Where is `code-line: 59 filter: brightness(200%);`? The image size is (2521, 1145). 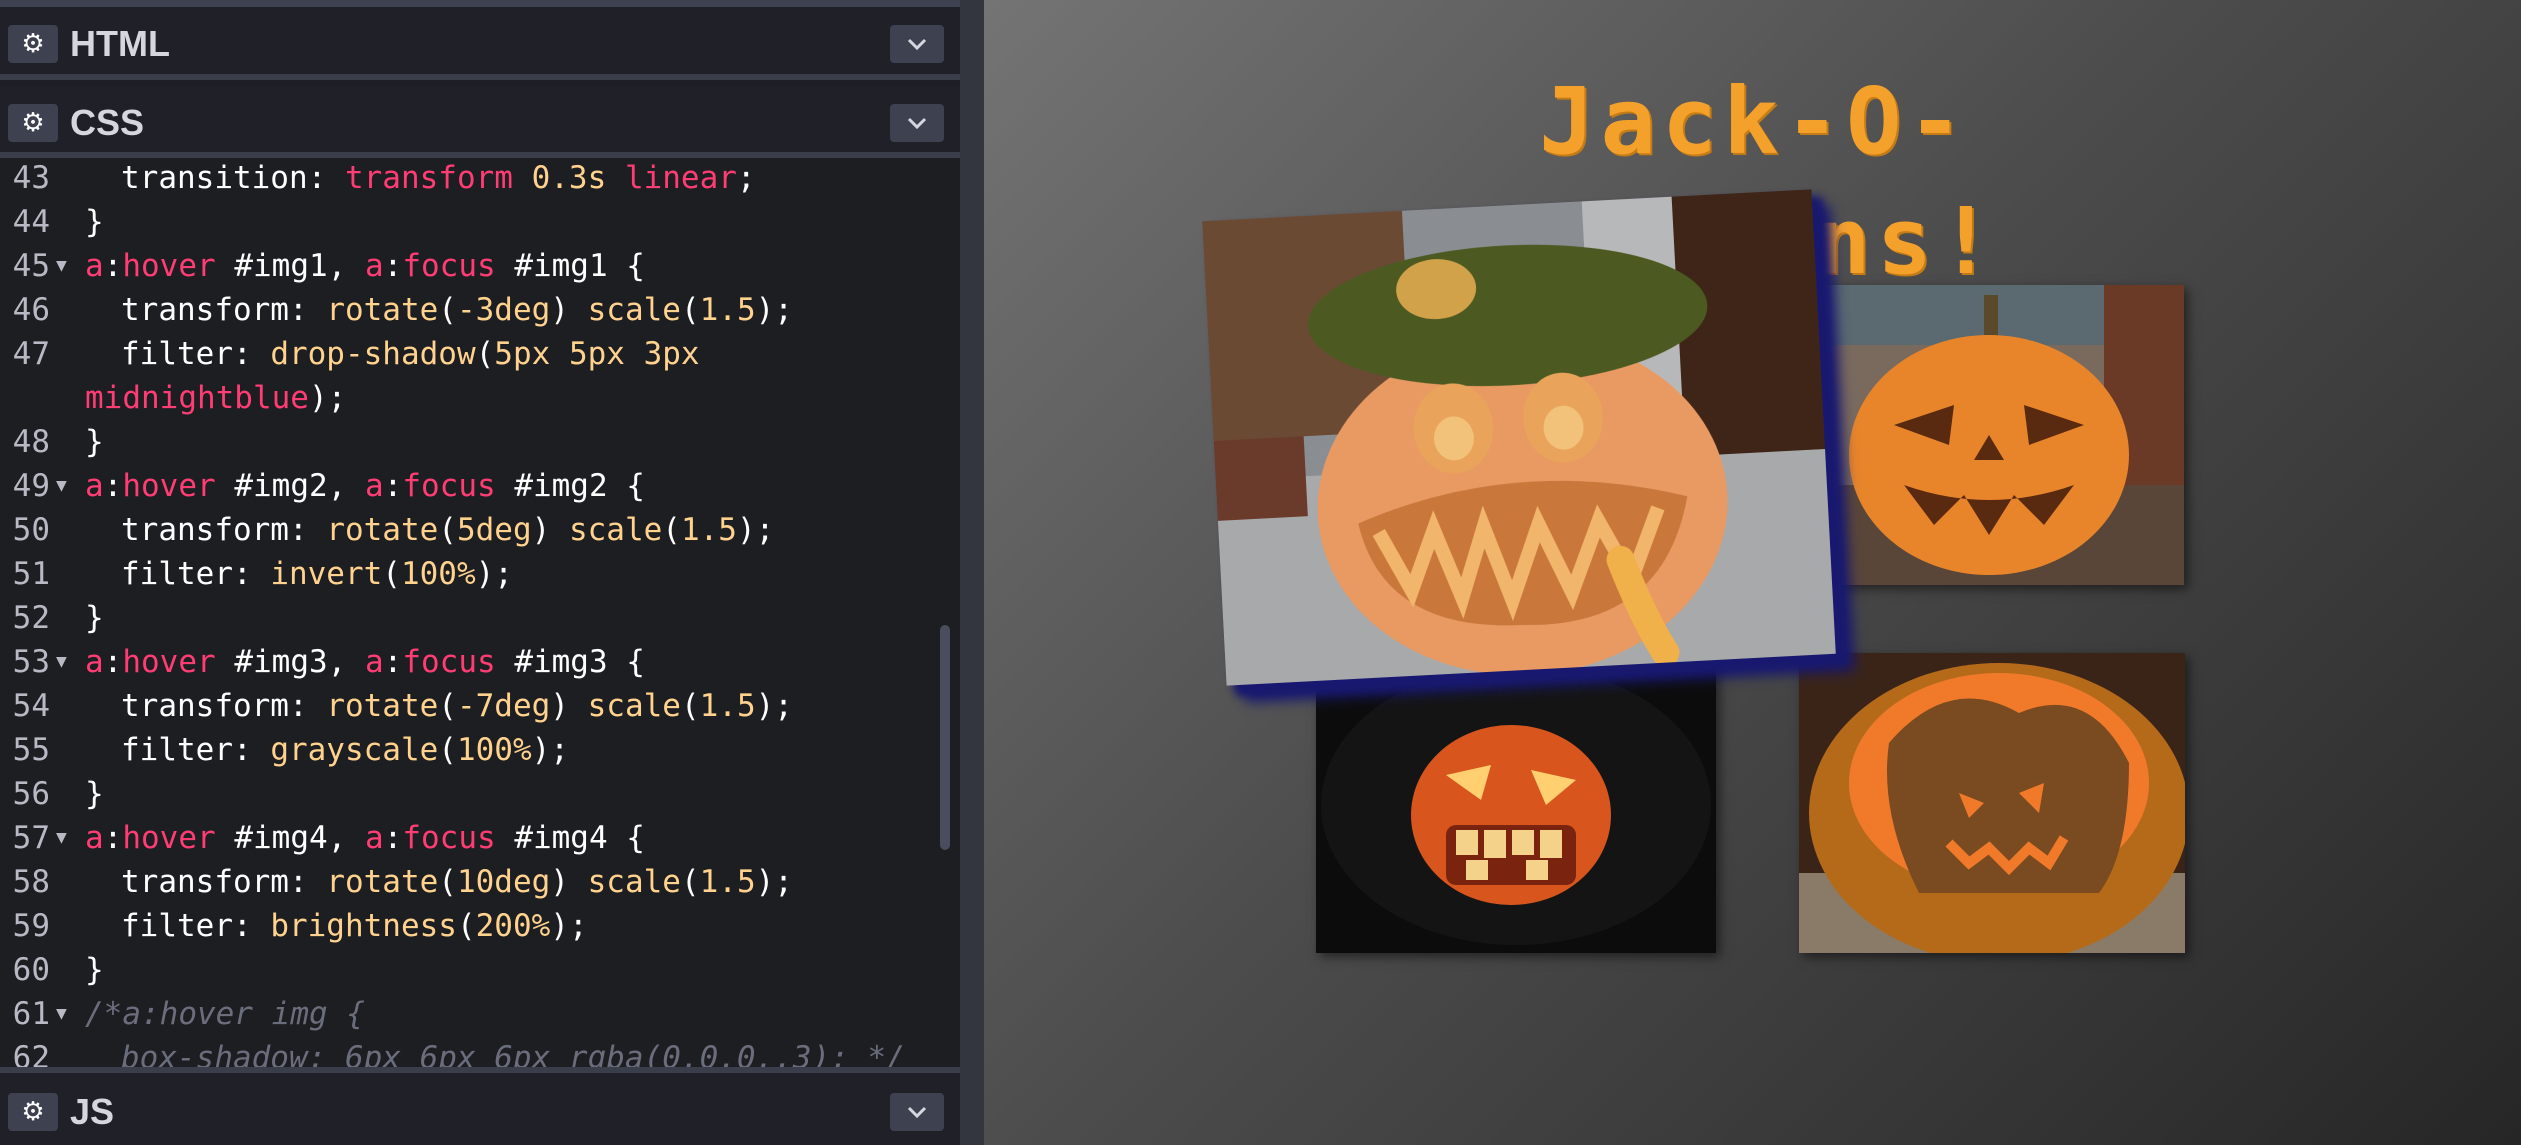
code-line: 59 filter: brightness(200%); is located at coordinates (470, 926).